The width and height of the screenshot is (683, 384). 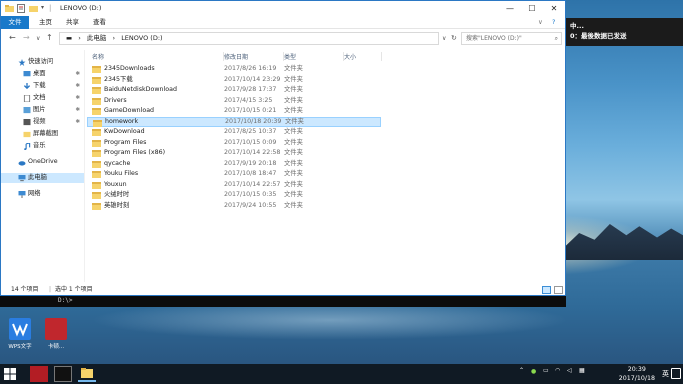 I want to click on file-date: 2017/9/24 10:55, so click(x=250, y=205).